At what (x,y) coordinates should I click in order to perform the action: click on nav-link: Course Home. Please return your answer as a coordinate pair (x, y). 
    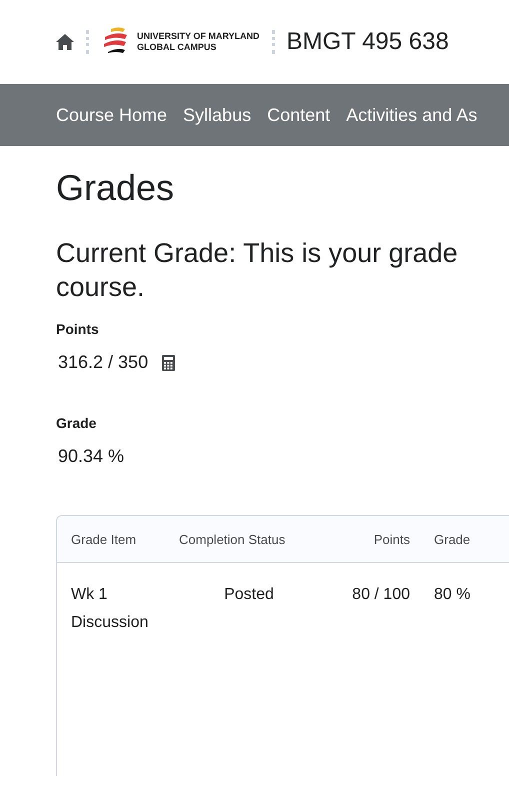
    Looking at the image, I should click on (112, 115).